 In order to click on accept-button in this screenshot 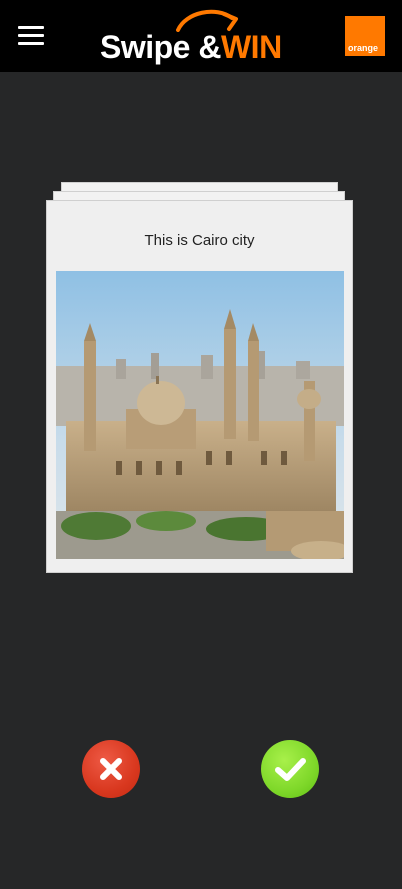, I will do `click(290, 769)`.